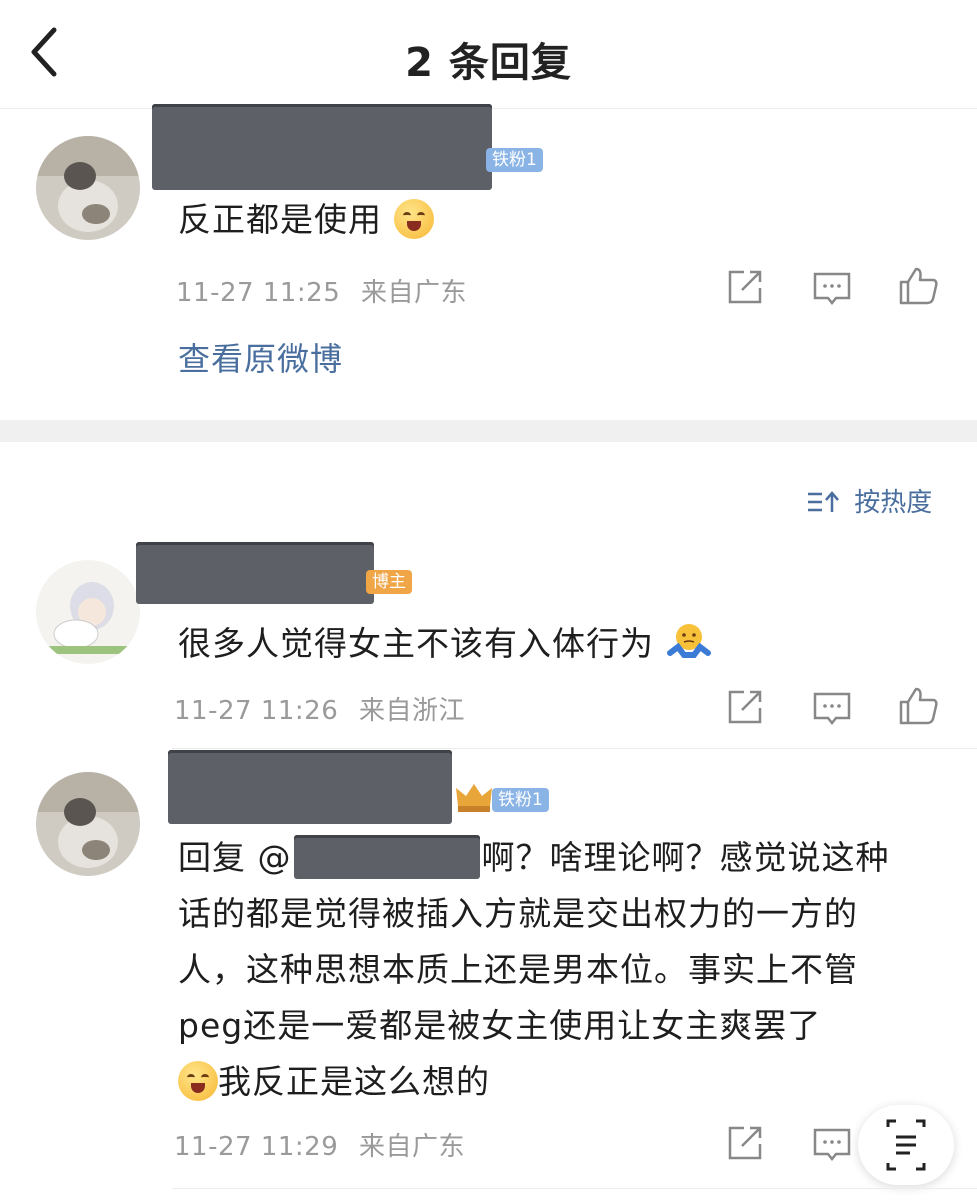  Describe the element at coordinates (689, 643) in the screenshot. I see `shrug-emoji-icon` at that location.